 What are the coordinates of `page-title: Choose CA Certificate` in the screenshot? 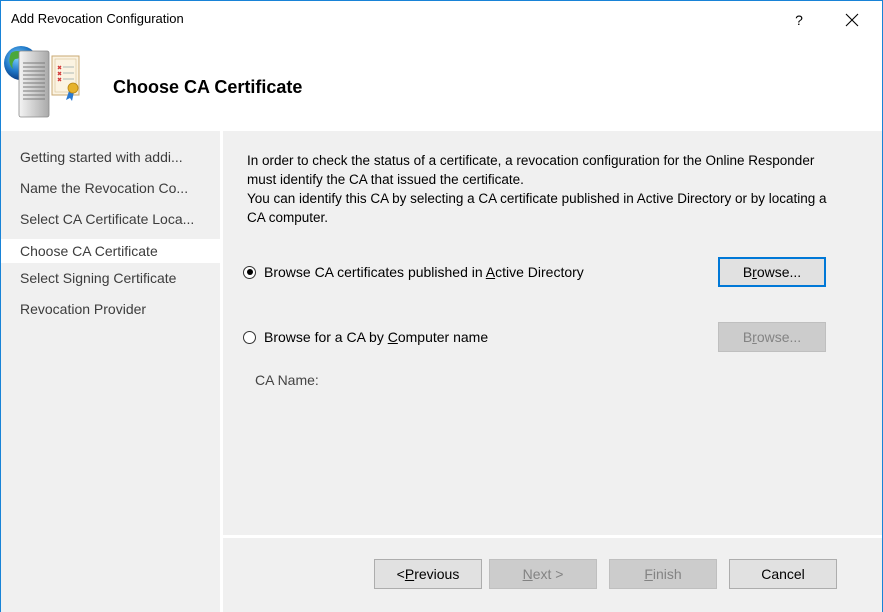 It's located at (208, 87).